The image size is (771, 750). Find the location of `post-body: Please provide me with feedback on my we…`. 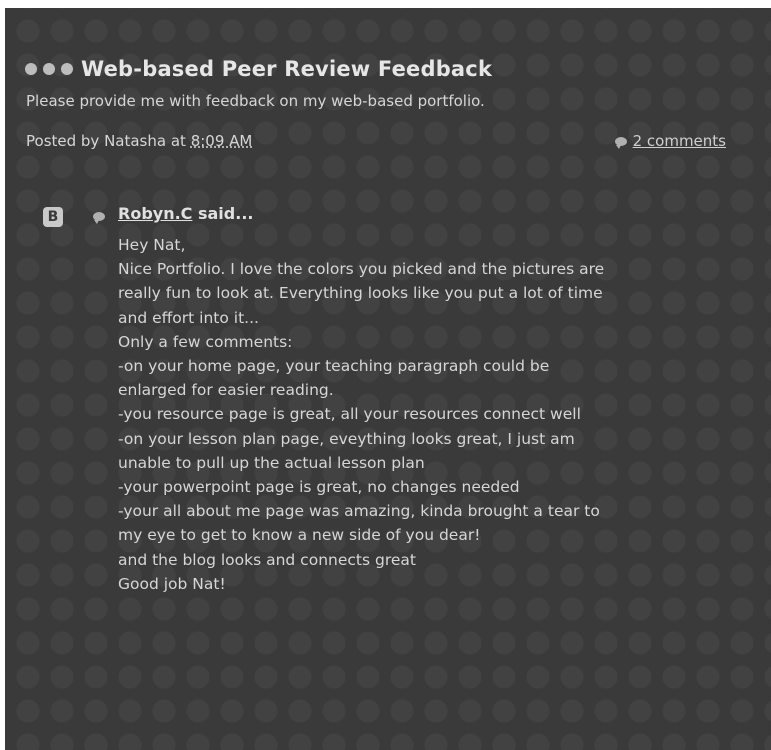

post-body: Please provide me with feedback on my we… is located at coordinates (255, 101).